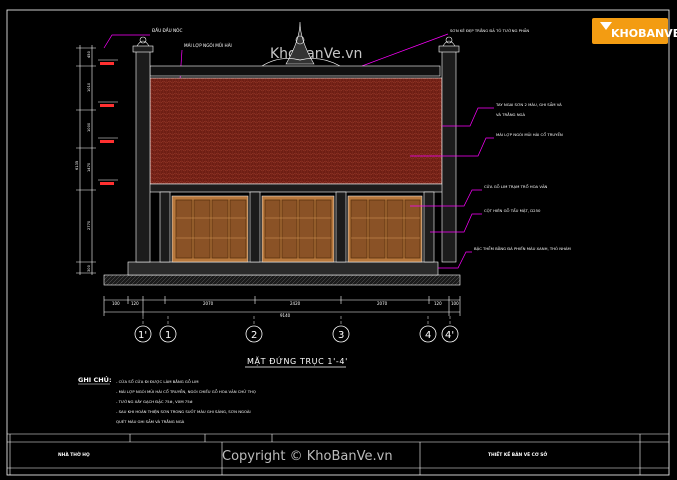 The width and height of the screenshot is (677, 480). Describe the element at coordinates (157, 381) in the screenshot. I see `notes-line-0: - CỬA SỔ CỬA ĐI ĐƯỢC LÀM BẰNG GỖ LIM` at that location.